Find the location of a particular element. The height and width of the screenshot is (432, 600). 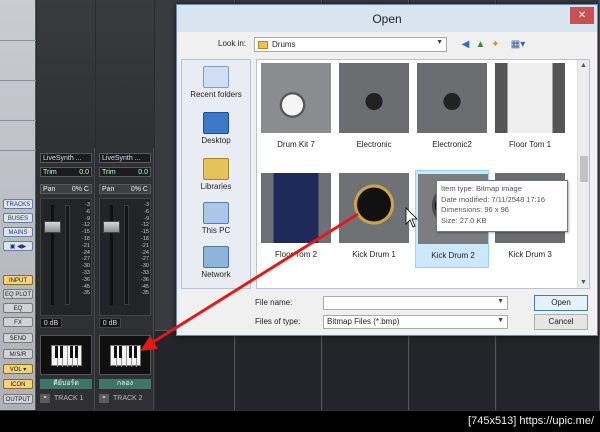

place-label: Network is located at coordinates (216, 274).